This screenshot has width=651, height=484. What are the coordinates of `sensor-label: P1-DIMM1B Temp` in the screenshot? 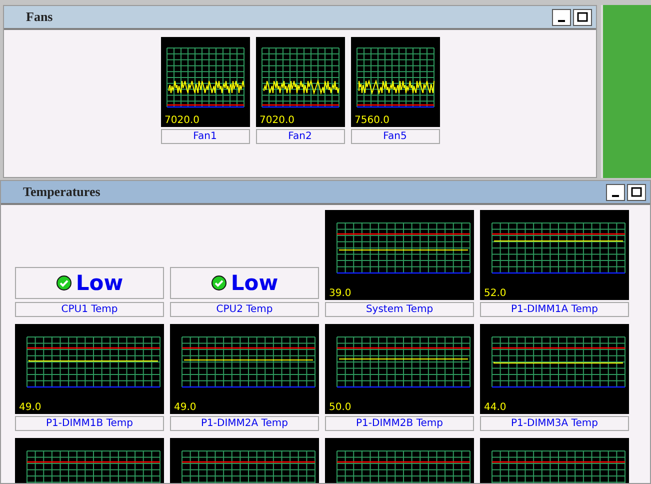 It's located at (89, 423).